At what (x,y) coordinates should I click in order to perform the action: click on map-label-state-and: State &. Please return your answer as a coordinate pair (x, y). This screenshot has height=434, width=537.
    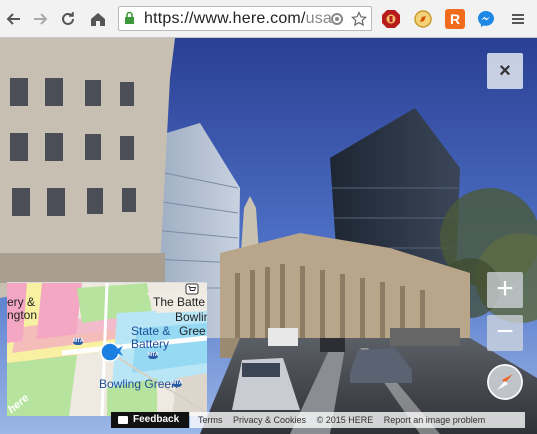
    Looking at the image, I should click on (151, 331).